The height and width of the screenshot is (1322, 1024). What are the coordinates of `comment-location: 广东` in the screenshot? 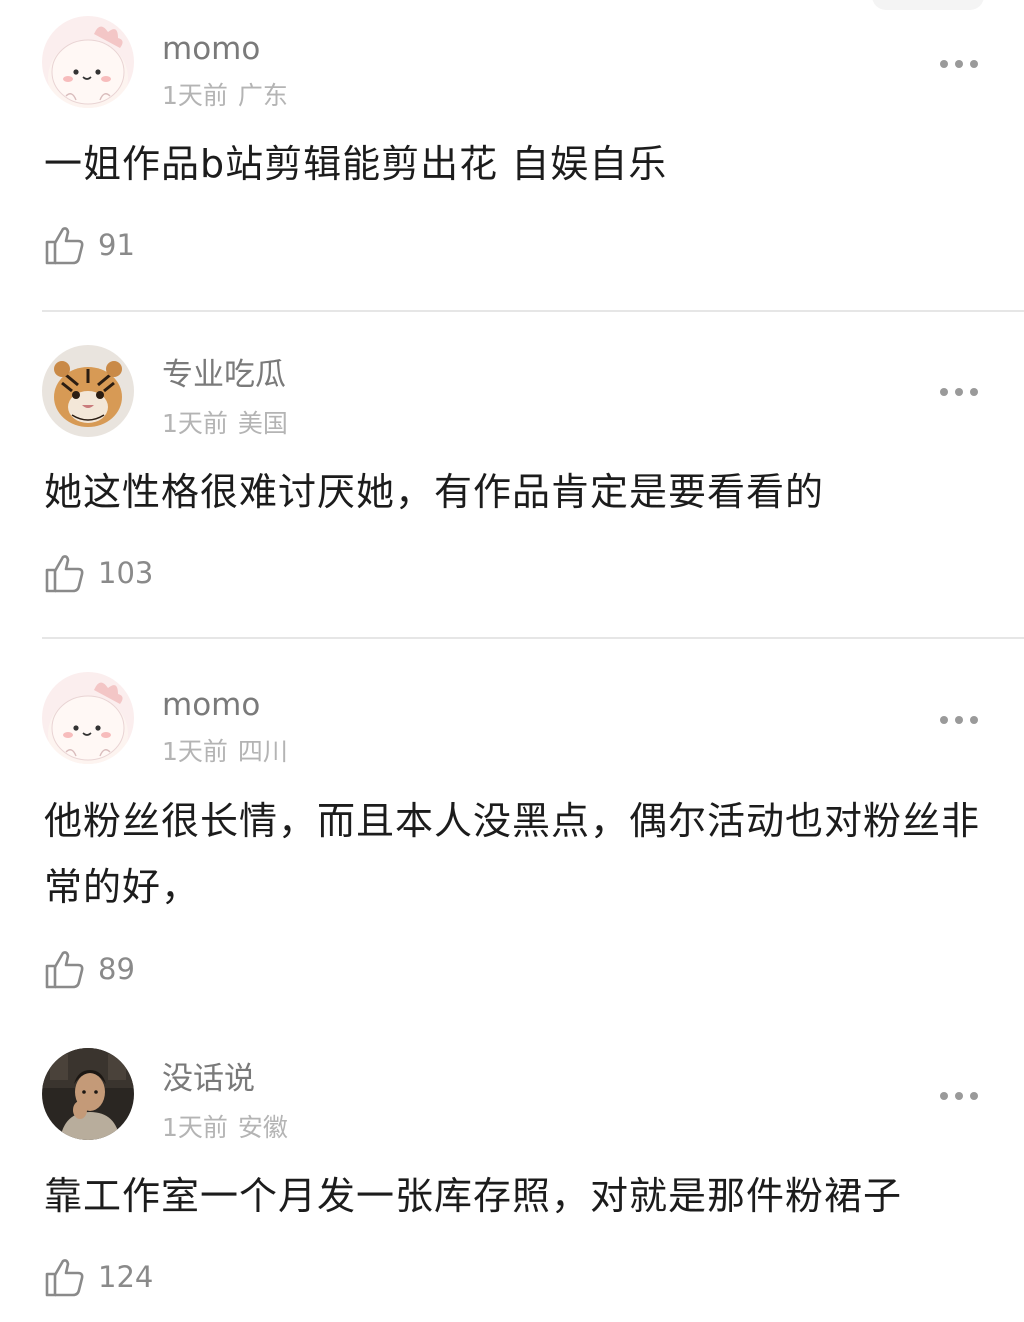 It's located at (262, 95).